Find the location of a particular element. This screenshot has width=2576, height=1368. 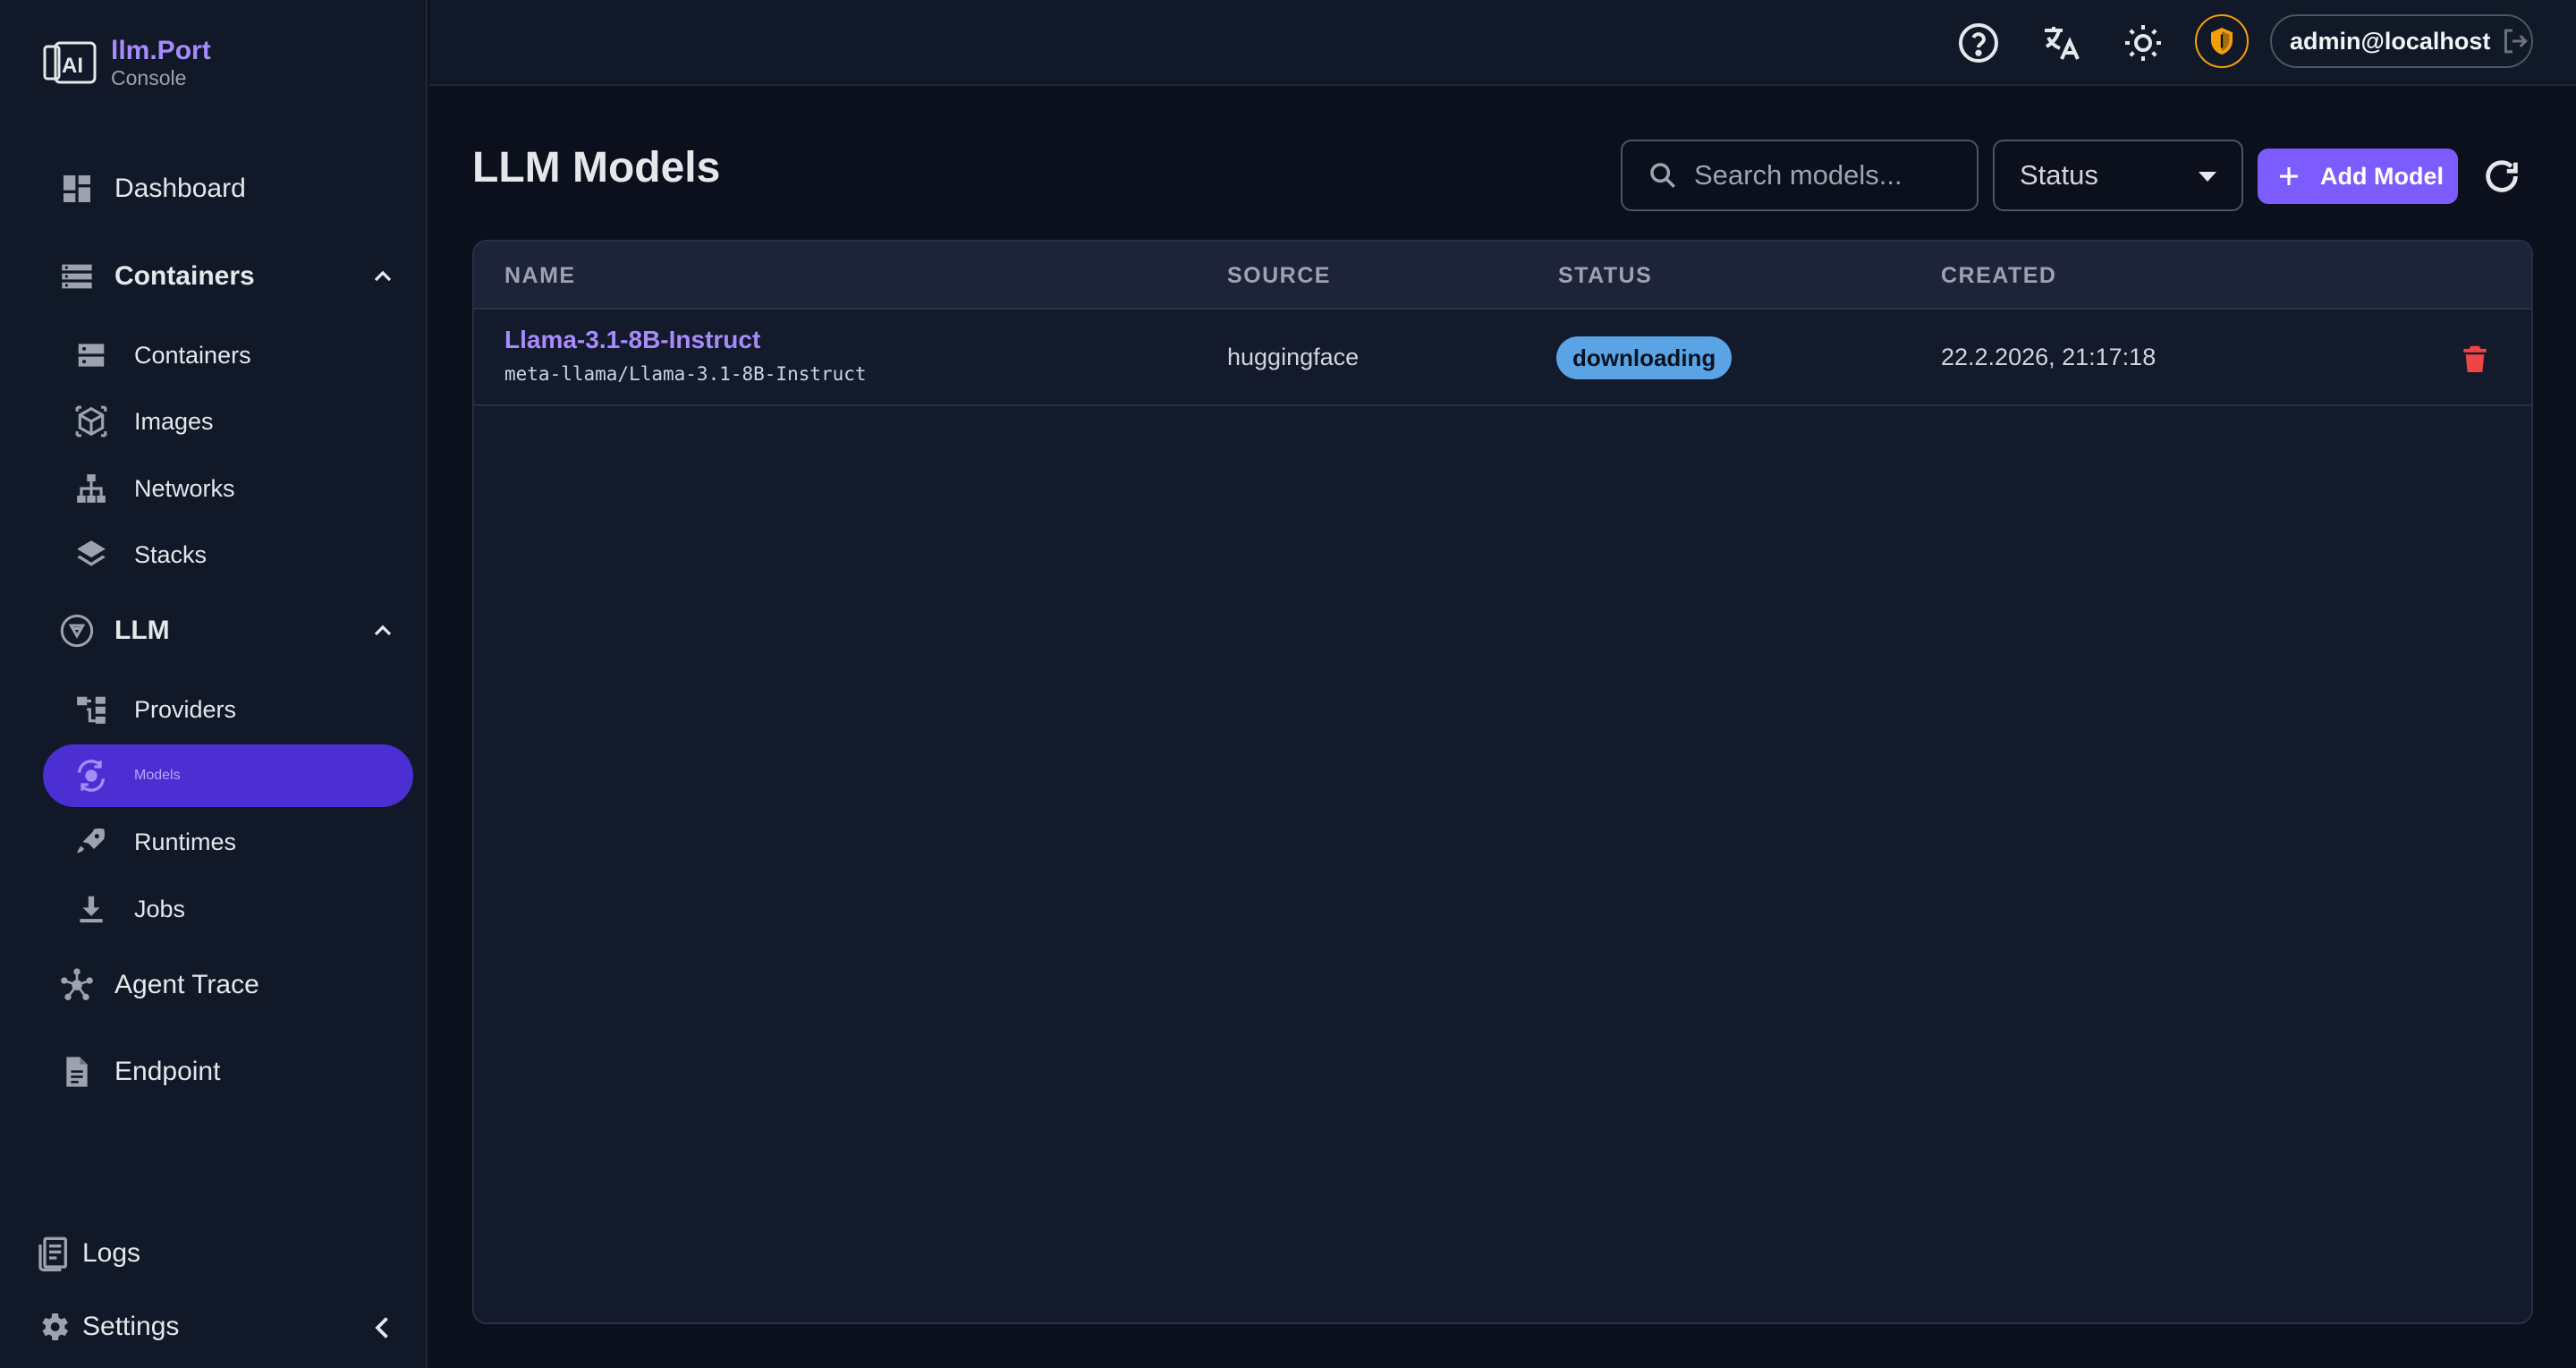

search-box is located at coordinates (1800, 175).